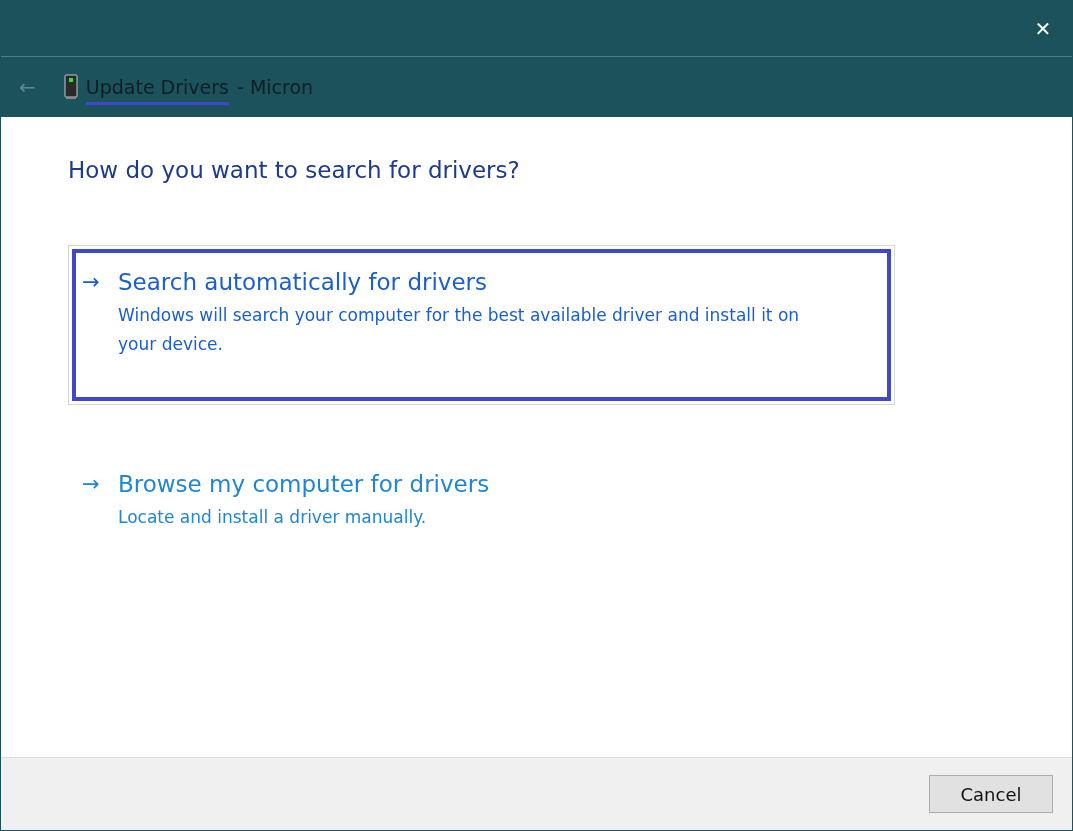  What do you see at coordinates (991, 794) in the screenshot?
I see `cancel-button: Cancel` at bounding box center [991, 794].